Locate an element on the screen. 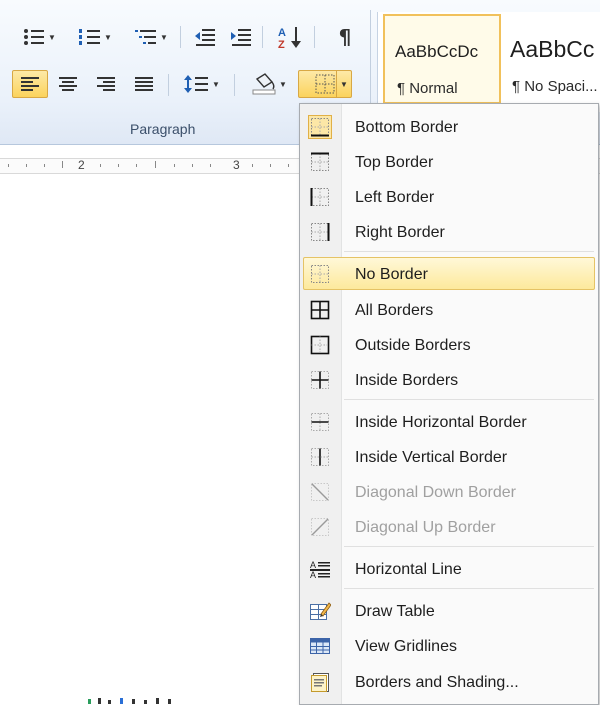 The width and height of the screenshot is (600, 705). bullets-button: ▼ is located at coordinates (39, 37).